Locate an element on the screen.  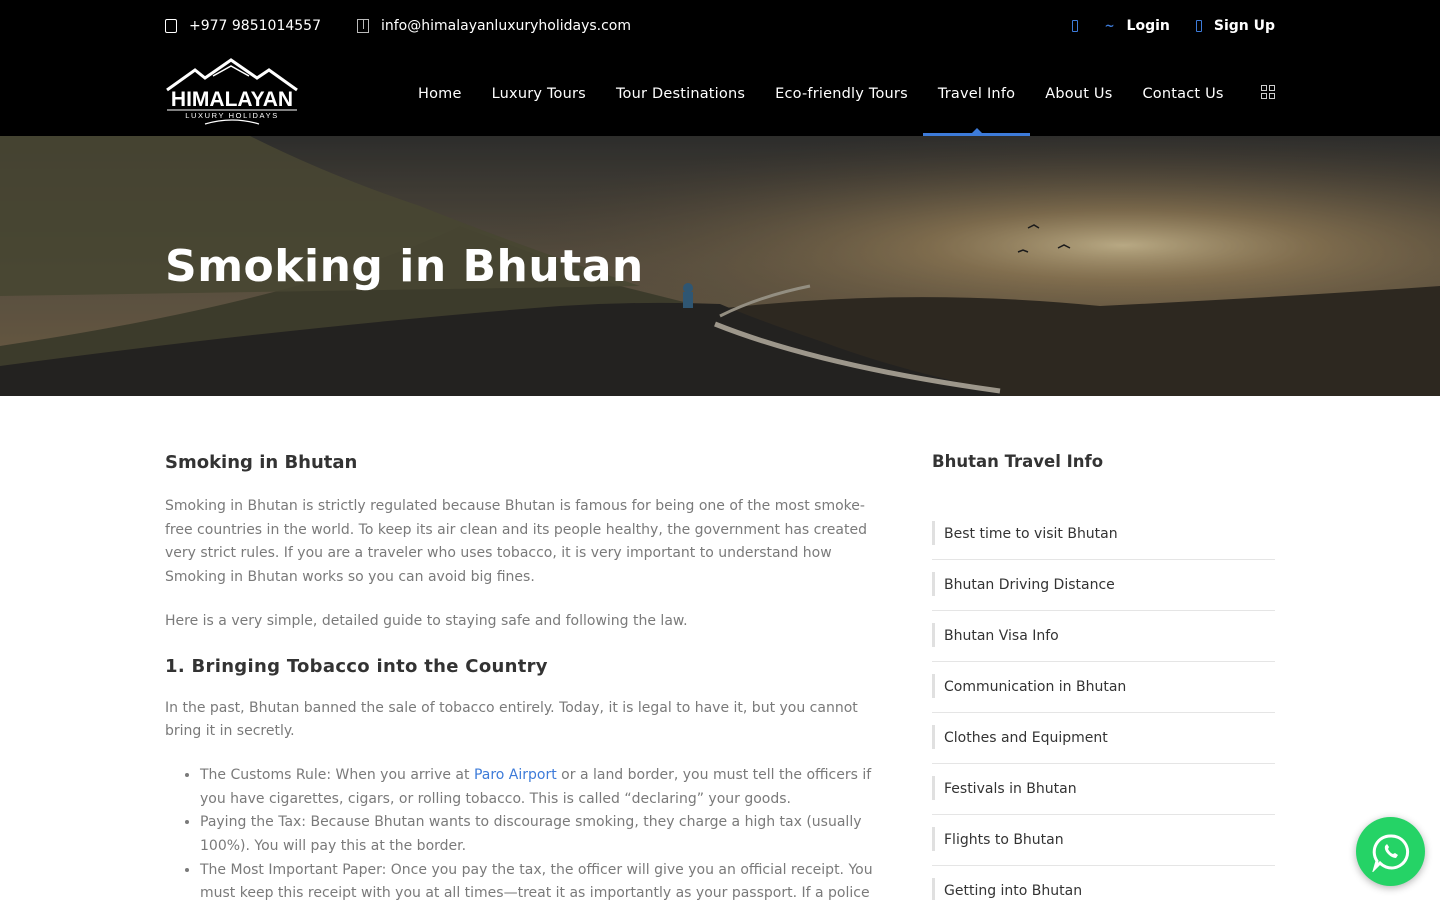
sidebar-item-flights: Flights to Bhutan is located at coordinates (1103, 840).